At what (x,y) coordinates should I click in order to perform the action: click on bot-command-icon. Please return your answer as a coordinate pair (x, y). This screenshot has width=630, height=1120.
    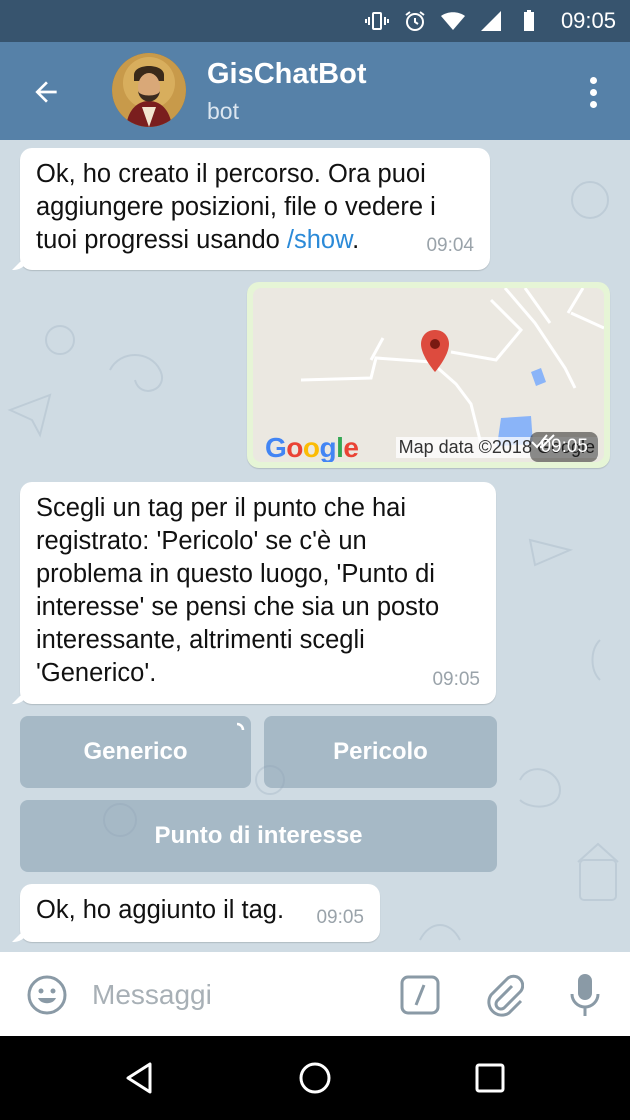
    Looking at the image, I should click on (420, 995).